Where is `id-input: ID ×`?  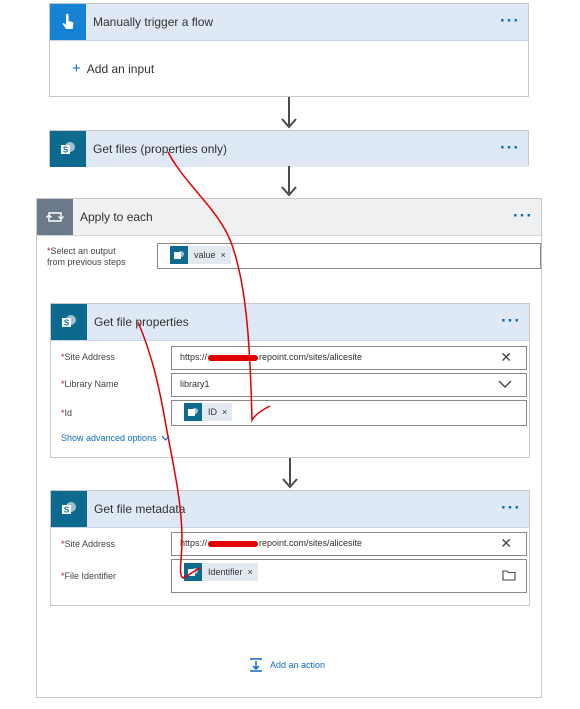 id-input: ID × is located at coordinates (349, 413).